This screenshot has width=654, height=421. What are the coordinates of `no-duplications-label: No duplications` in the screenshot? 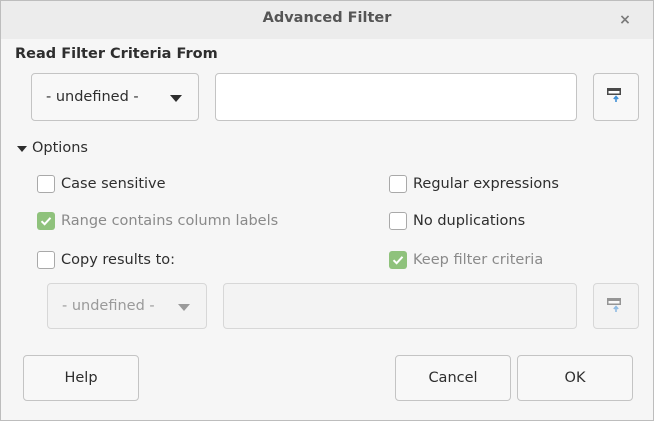 It's located at (469, 221).